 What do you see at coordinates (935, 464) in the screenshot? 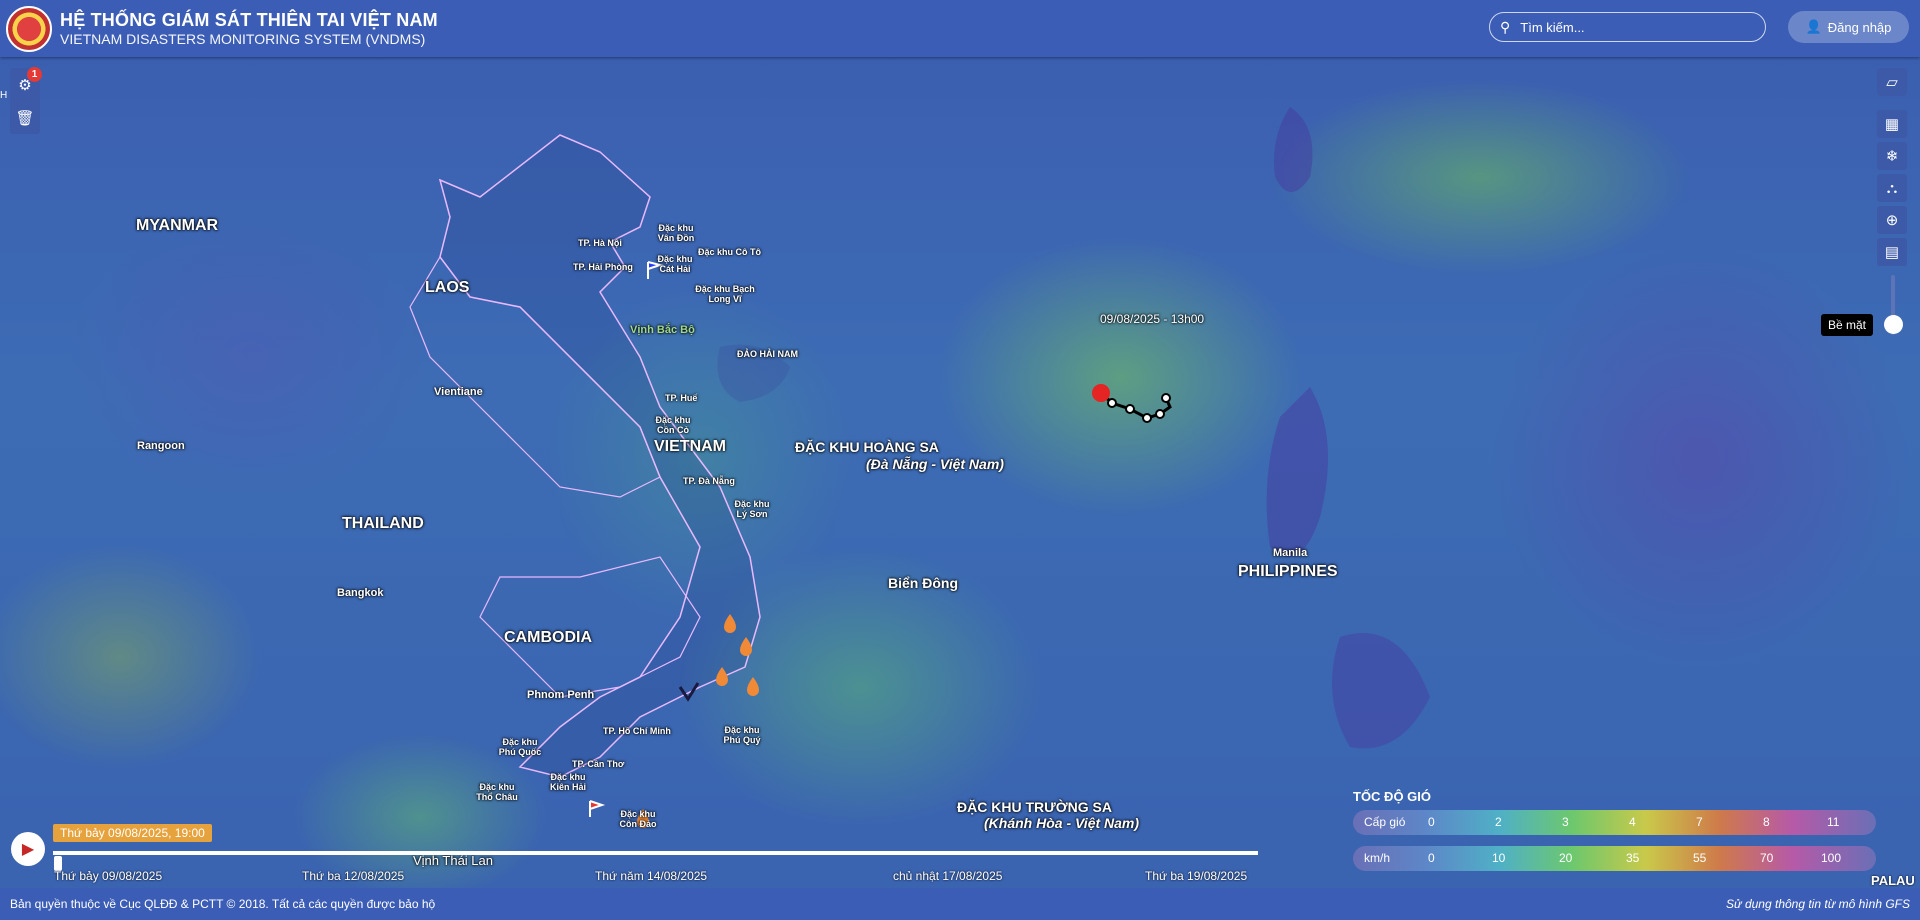
I see `label-hoang-sa-sub: (Đà Nẵng - Việt Nam)` at bounding box center [935, 464].